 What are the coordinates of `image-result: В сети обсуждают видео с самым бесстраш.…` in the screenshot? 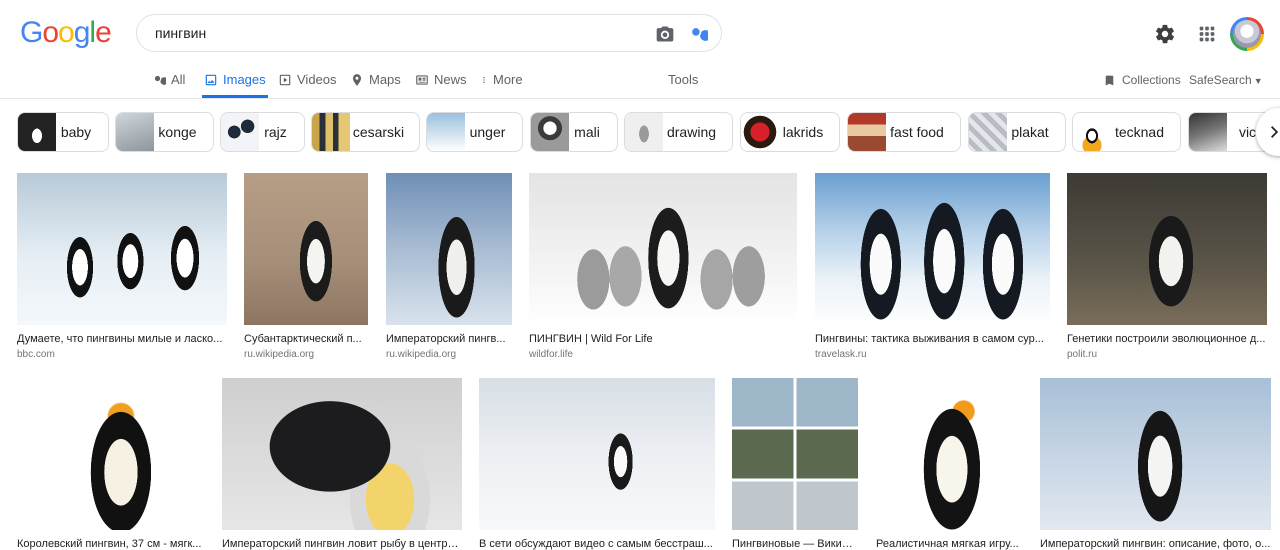 It's located at (597, 464).